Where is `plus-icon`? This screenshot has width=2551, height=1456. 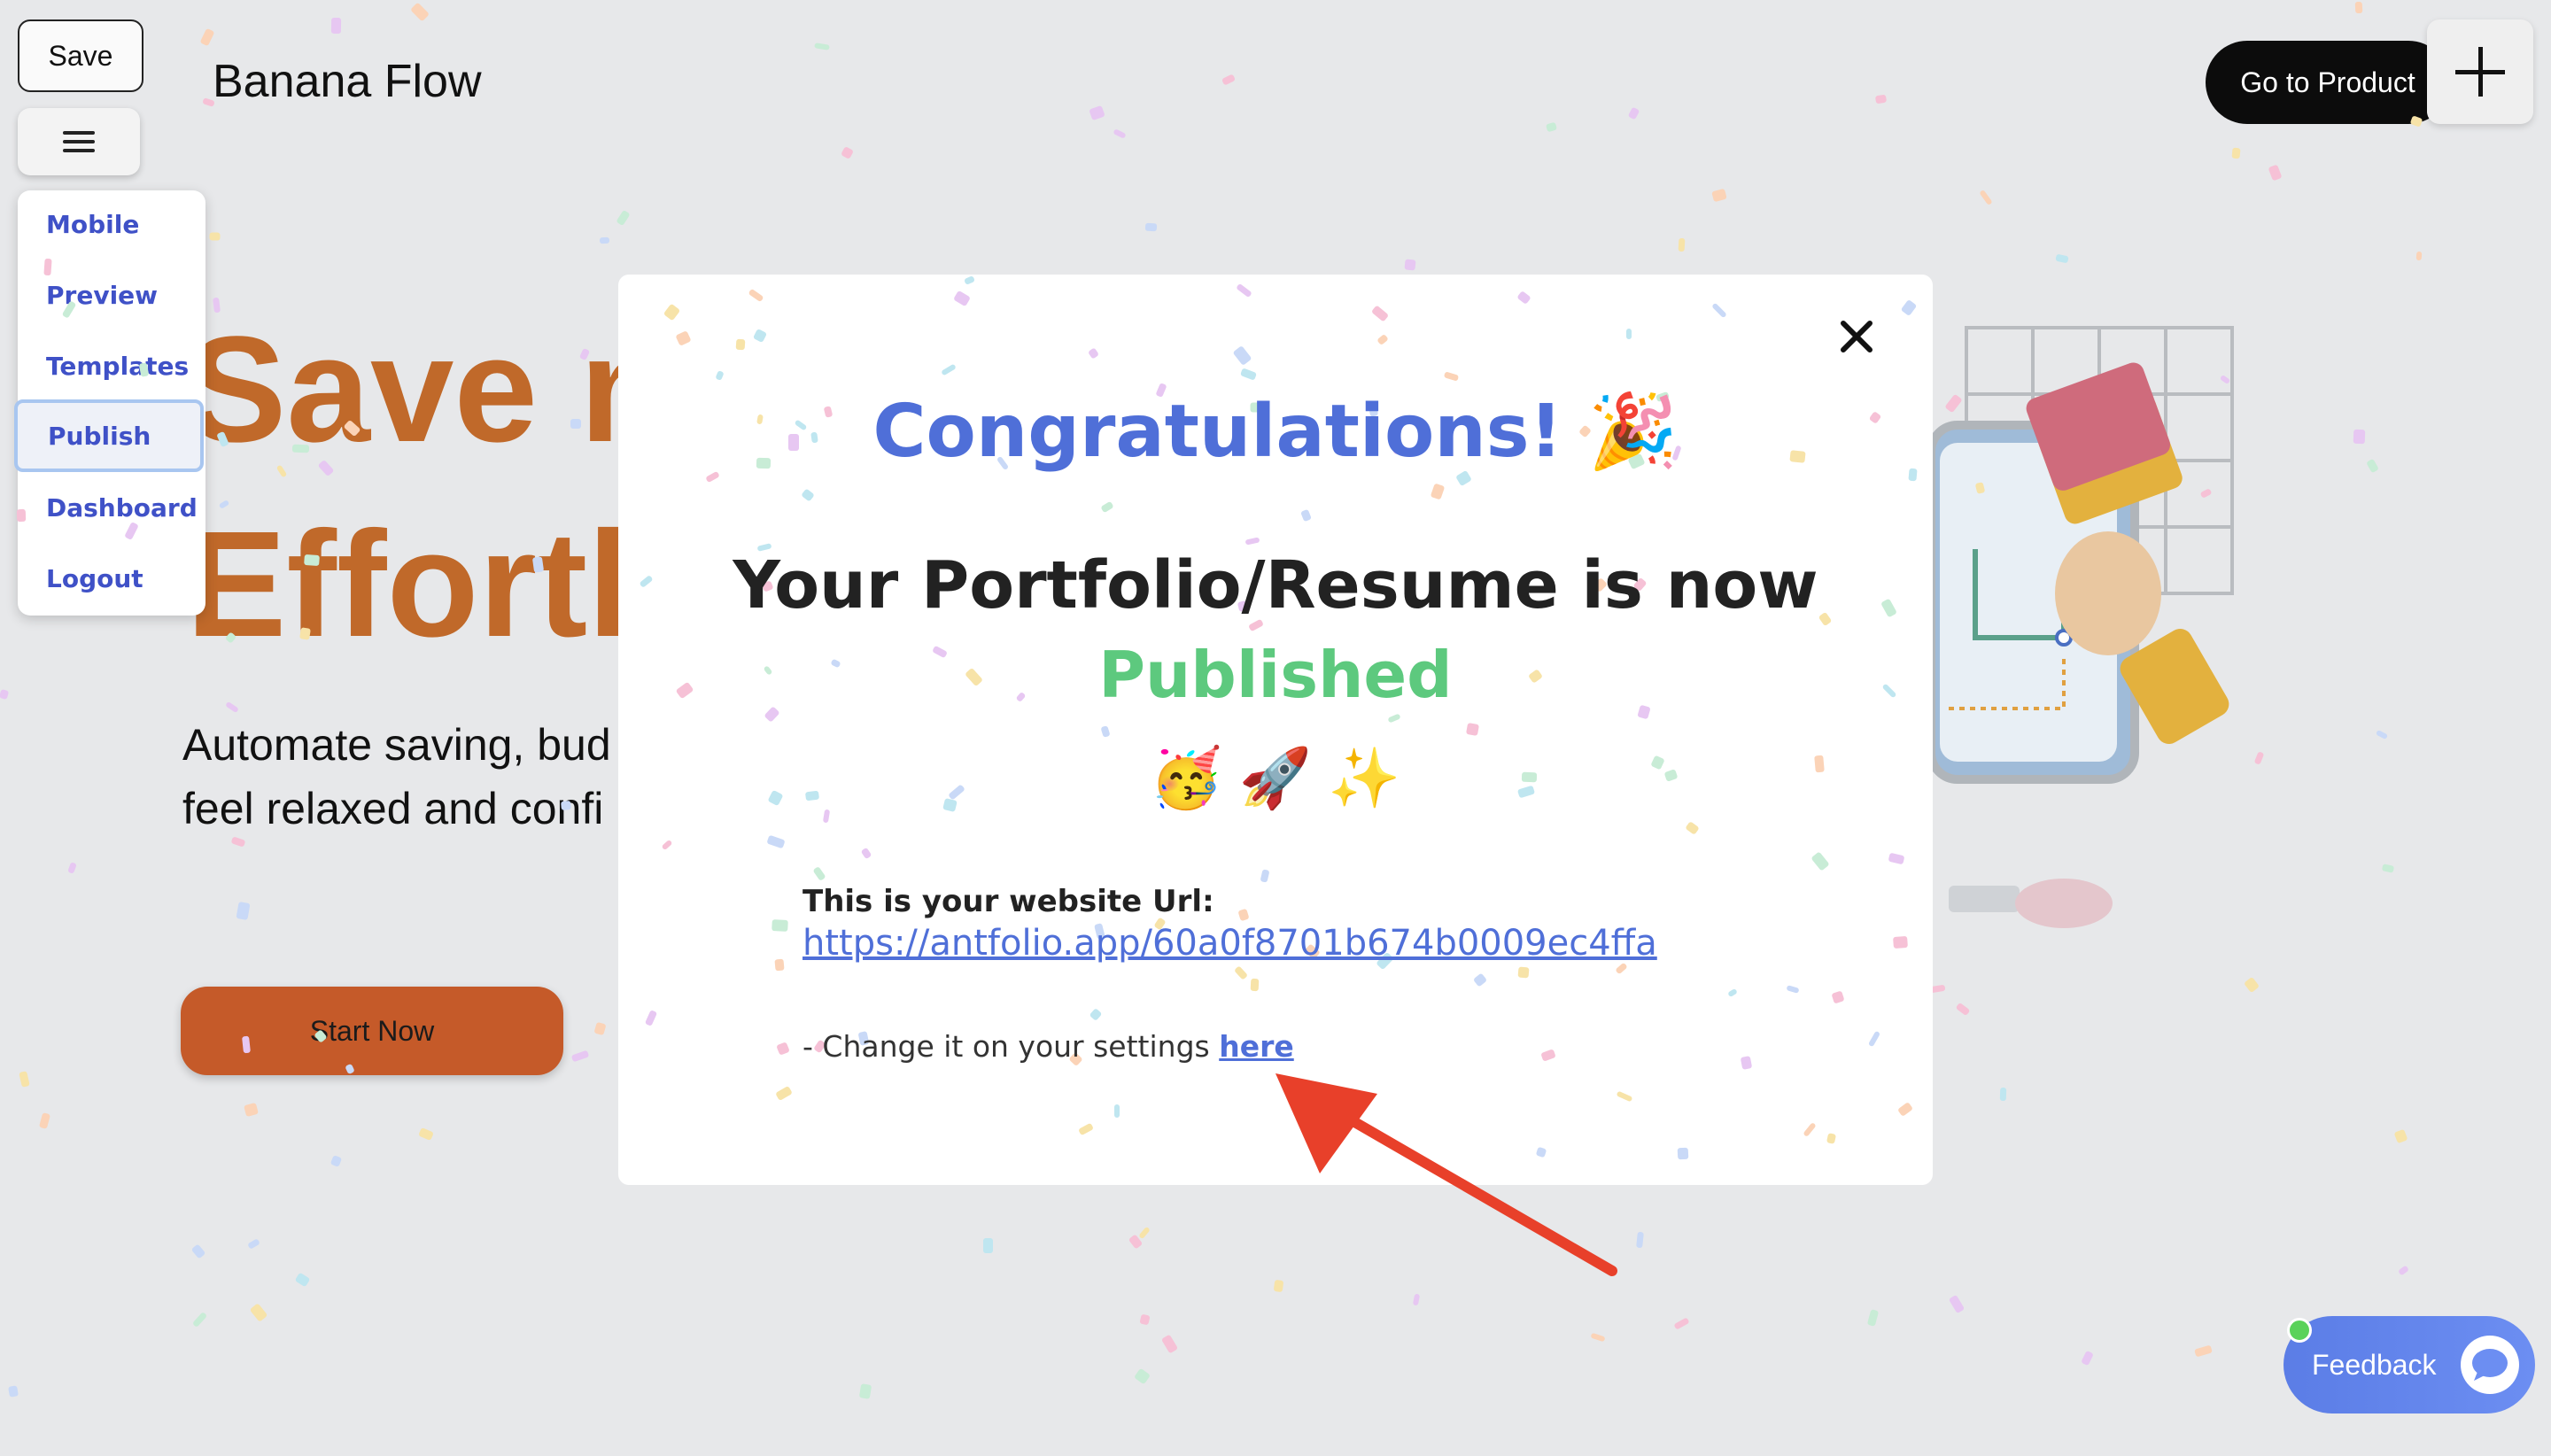
plus-icon is located at coordinates (2480, 72).